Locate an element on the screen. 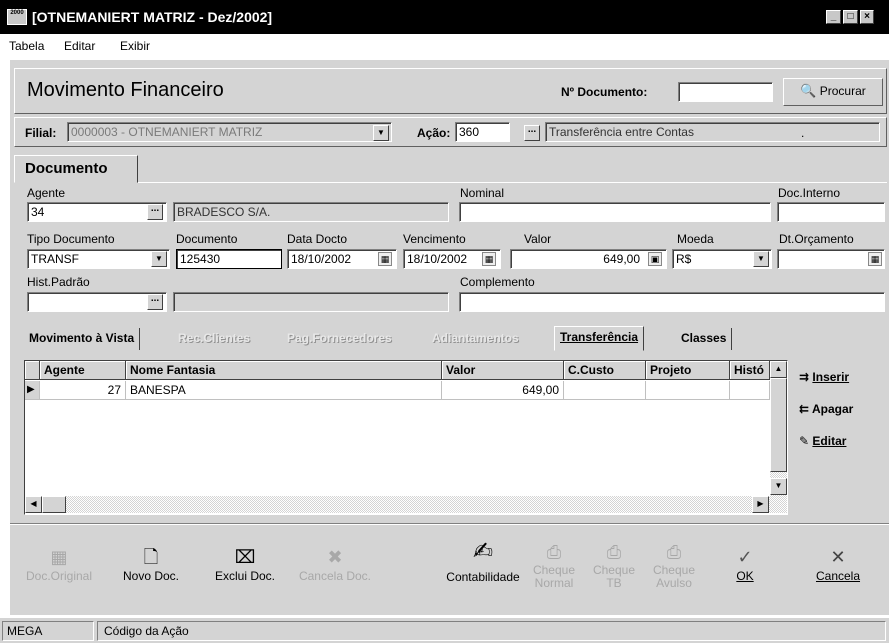 The height and width of the screenshot is (643, 889). calculator-icon: ▣ is located at coordinates (655, 259).